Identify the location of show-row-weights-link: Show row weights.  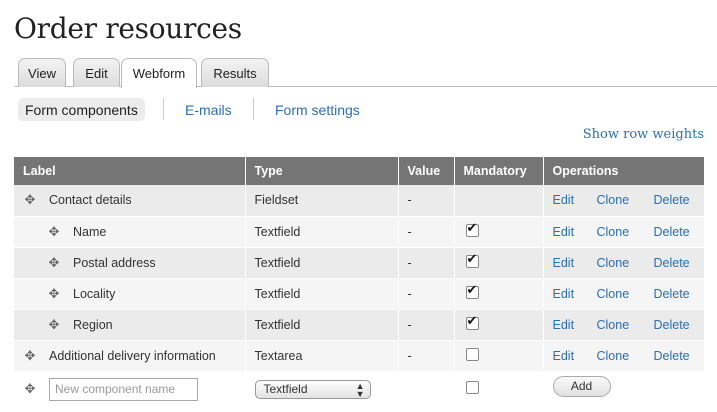
(643, 134).